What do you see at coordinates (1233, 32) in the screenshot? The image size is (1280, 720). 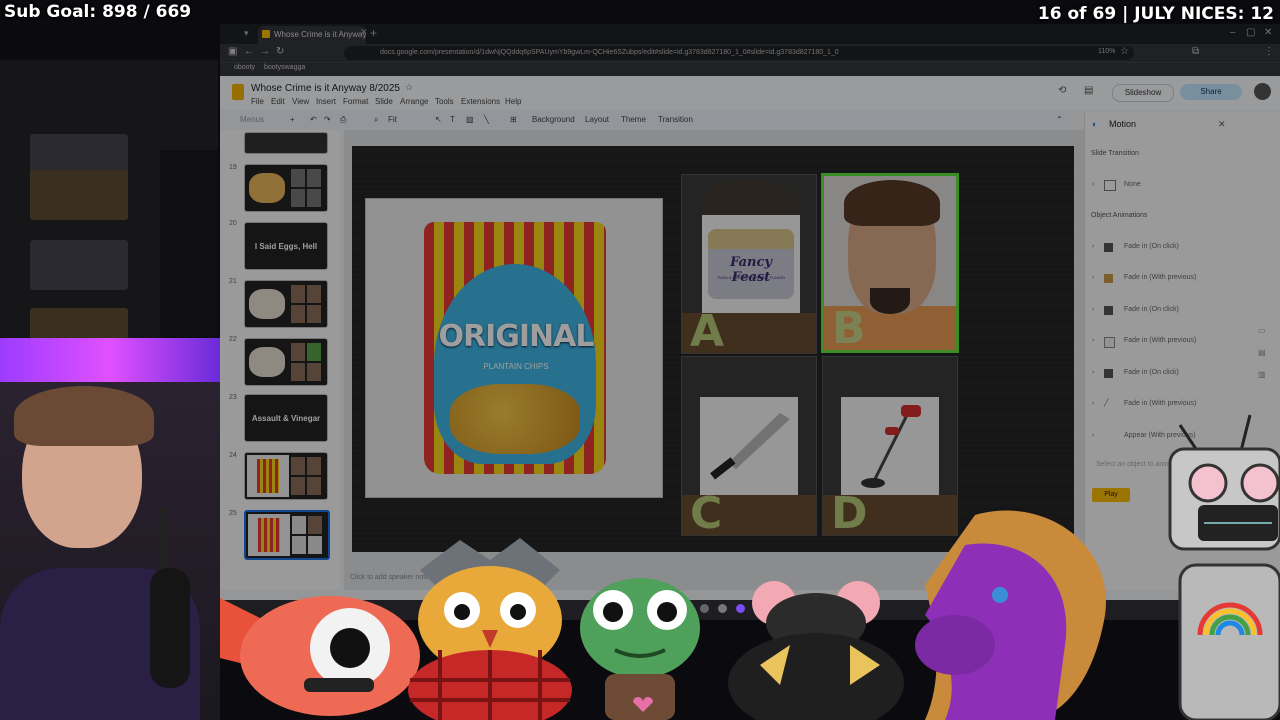 I see `minimize-icon: –` at bounding box center [1233, 32].